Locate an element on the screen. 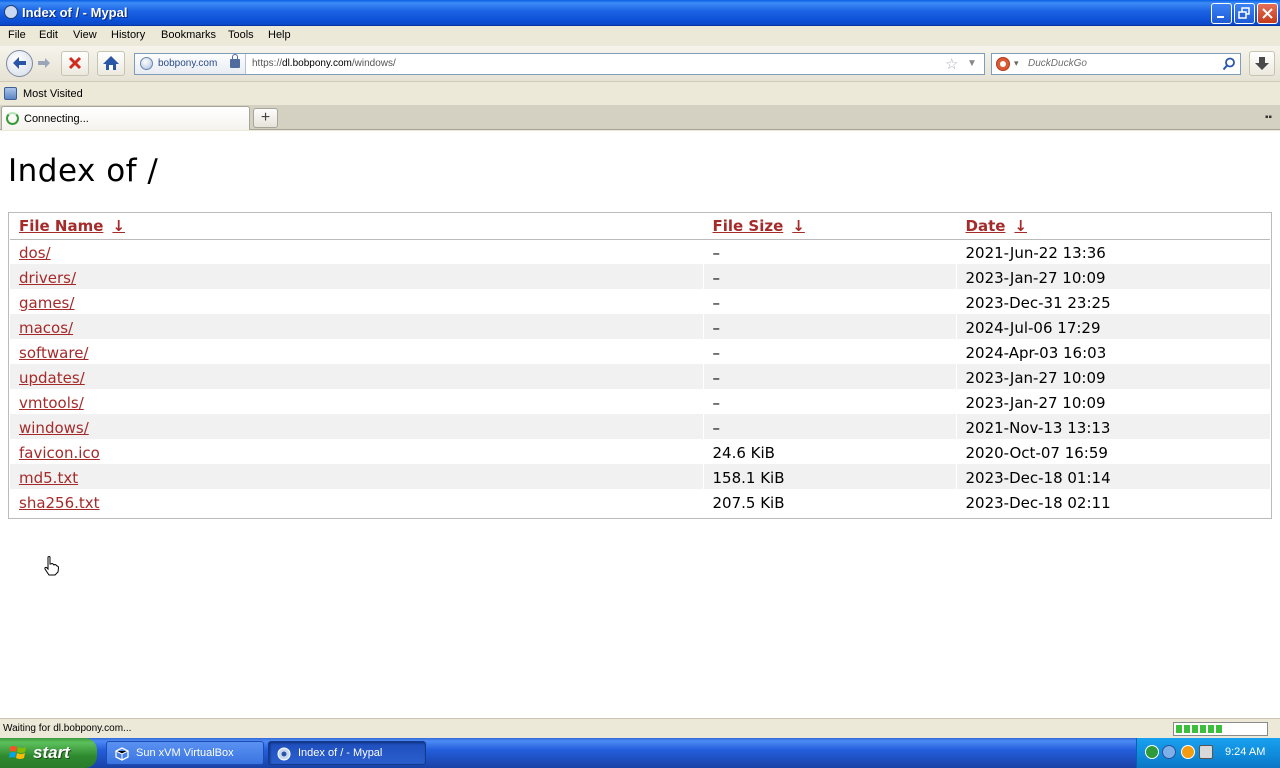 The image size is (1280, 768). close-button is located at coordinates (1267, 13).